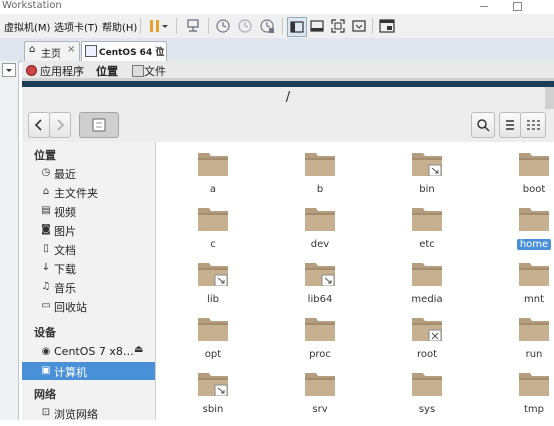  I want to click on list-view-button, so click(510, 125).